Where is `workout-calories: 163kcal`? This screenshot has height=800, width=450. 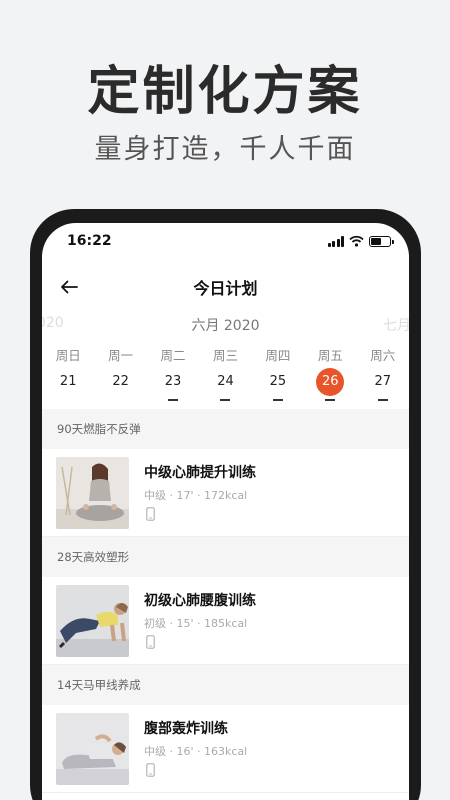
workout-calories: 163kcal is located at coordinates (226, 751).